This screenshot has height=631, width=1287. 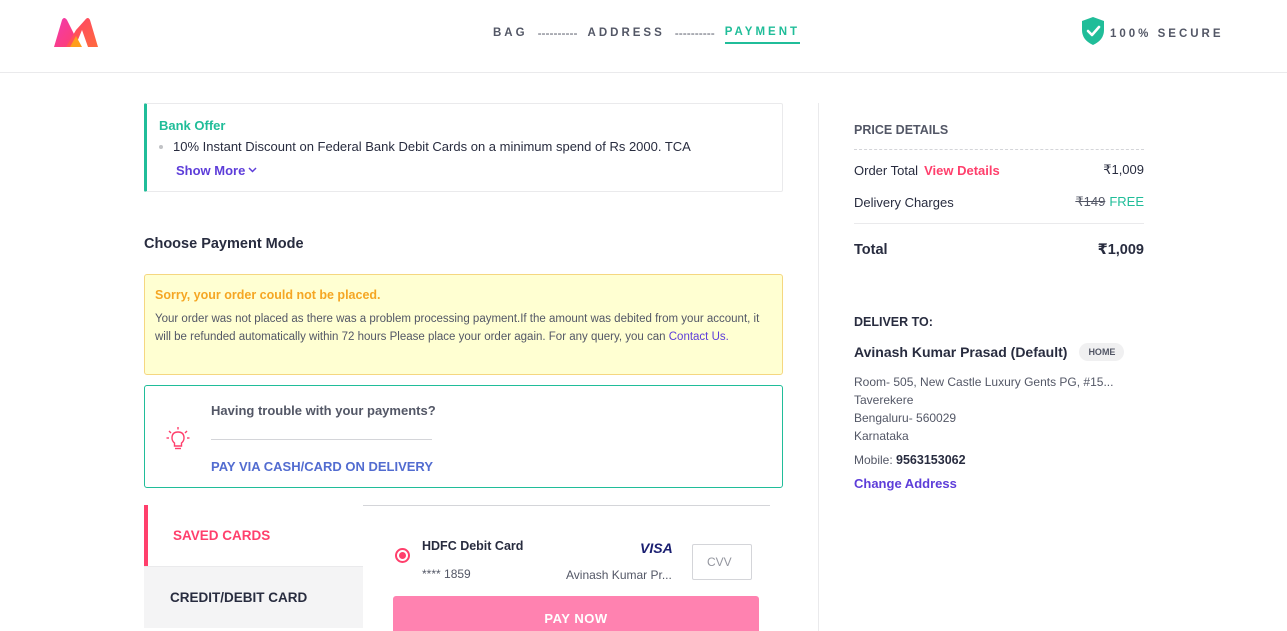 What do you see at coordinates (999, 460) in the screenshot?
I see `mobile-row: Mobile: 9563153062` at bounding box center [999, 460].